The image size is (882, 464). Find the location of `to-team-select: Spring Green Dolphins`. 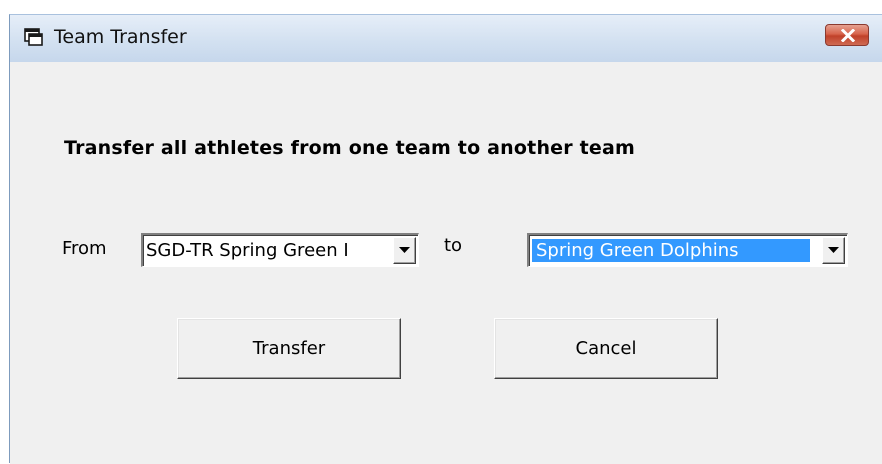

to-team-select: Spring Green Dolphins is located at coordinates (687, 250).